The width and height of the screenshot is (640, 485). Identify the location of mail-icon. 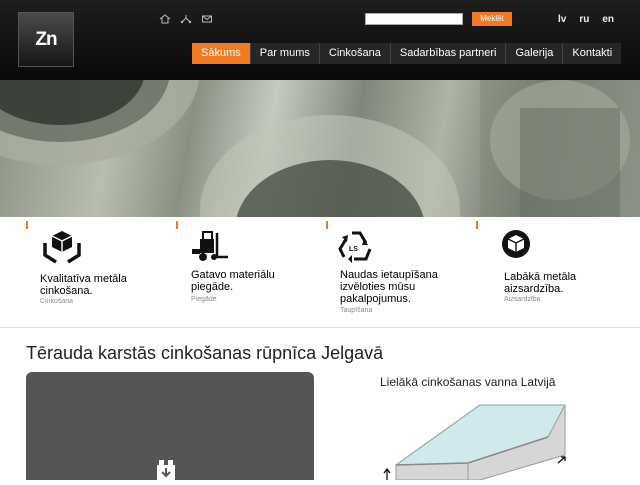
(207, 17).